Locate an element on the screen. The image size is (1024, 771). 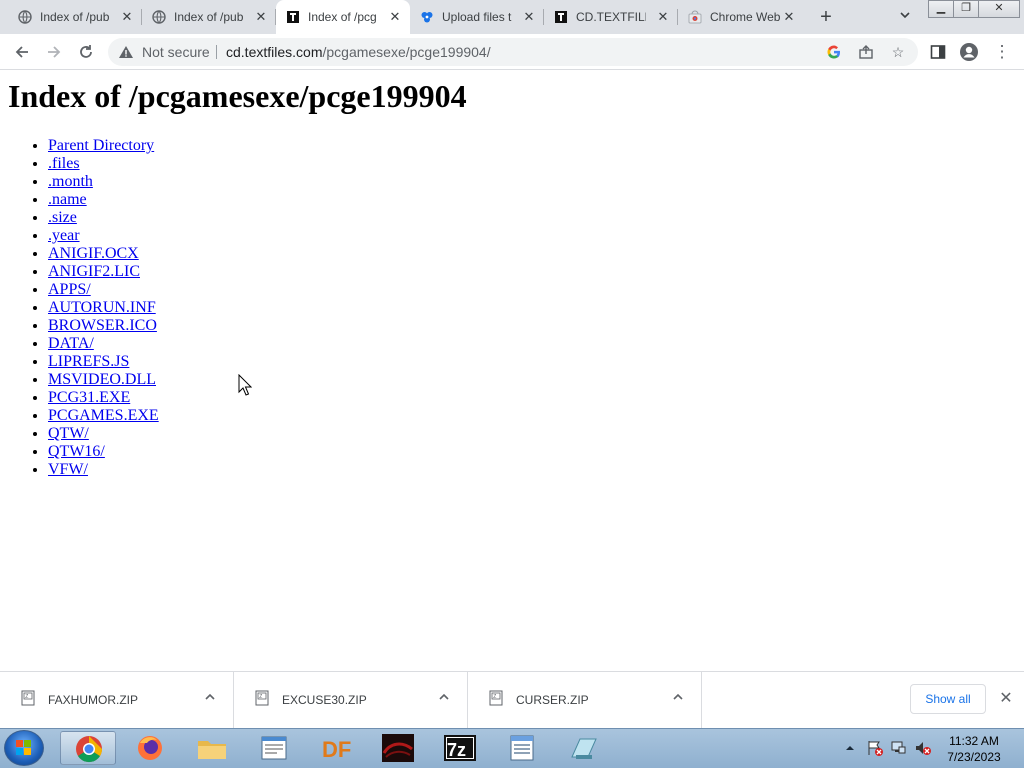
tab-title: Index of /pcg is located at coordinates (342, 17).